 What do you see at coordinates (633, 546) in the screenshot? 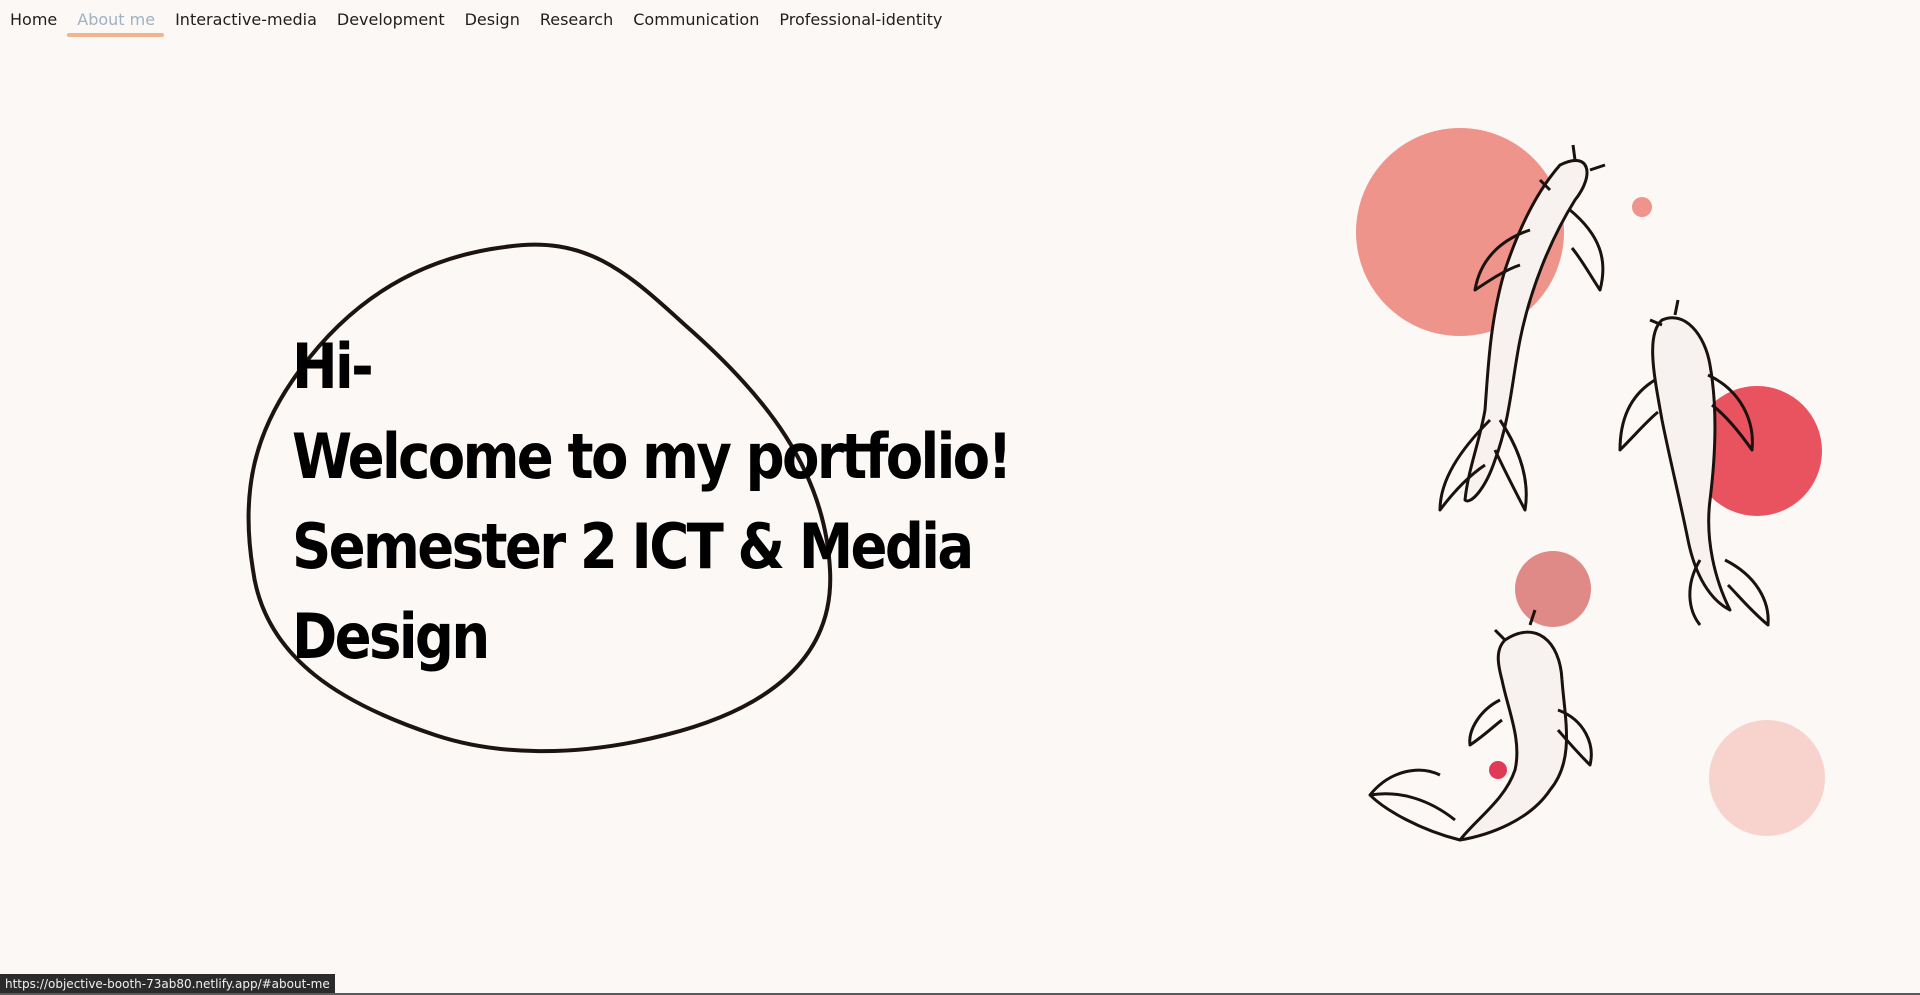
I see `hero-line-semester: Semester 2 ICT & Media` at bounding box center [633, 546].